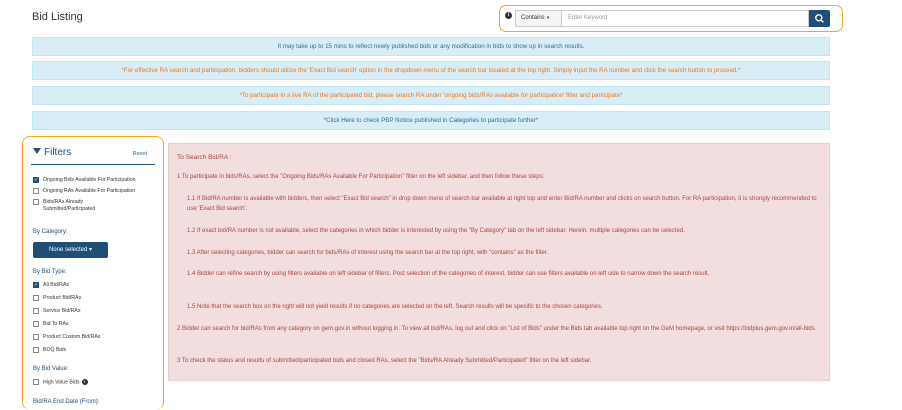 The width and height of the screenshot is (902, 410). What do you see at coordinates (93, 285) in the screenshot?
I see `bid-type-all: All Bid/RAs` at bounding box center [93, 285].